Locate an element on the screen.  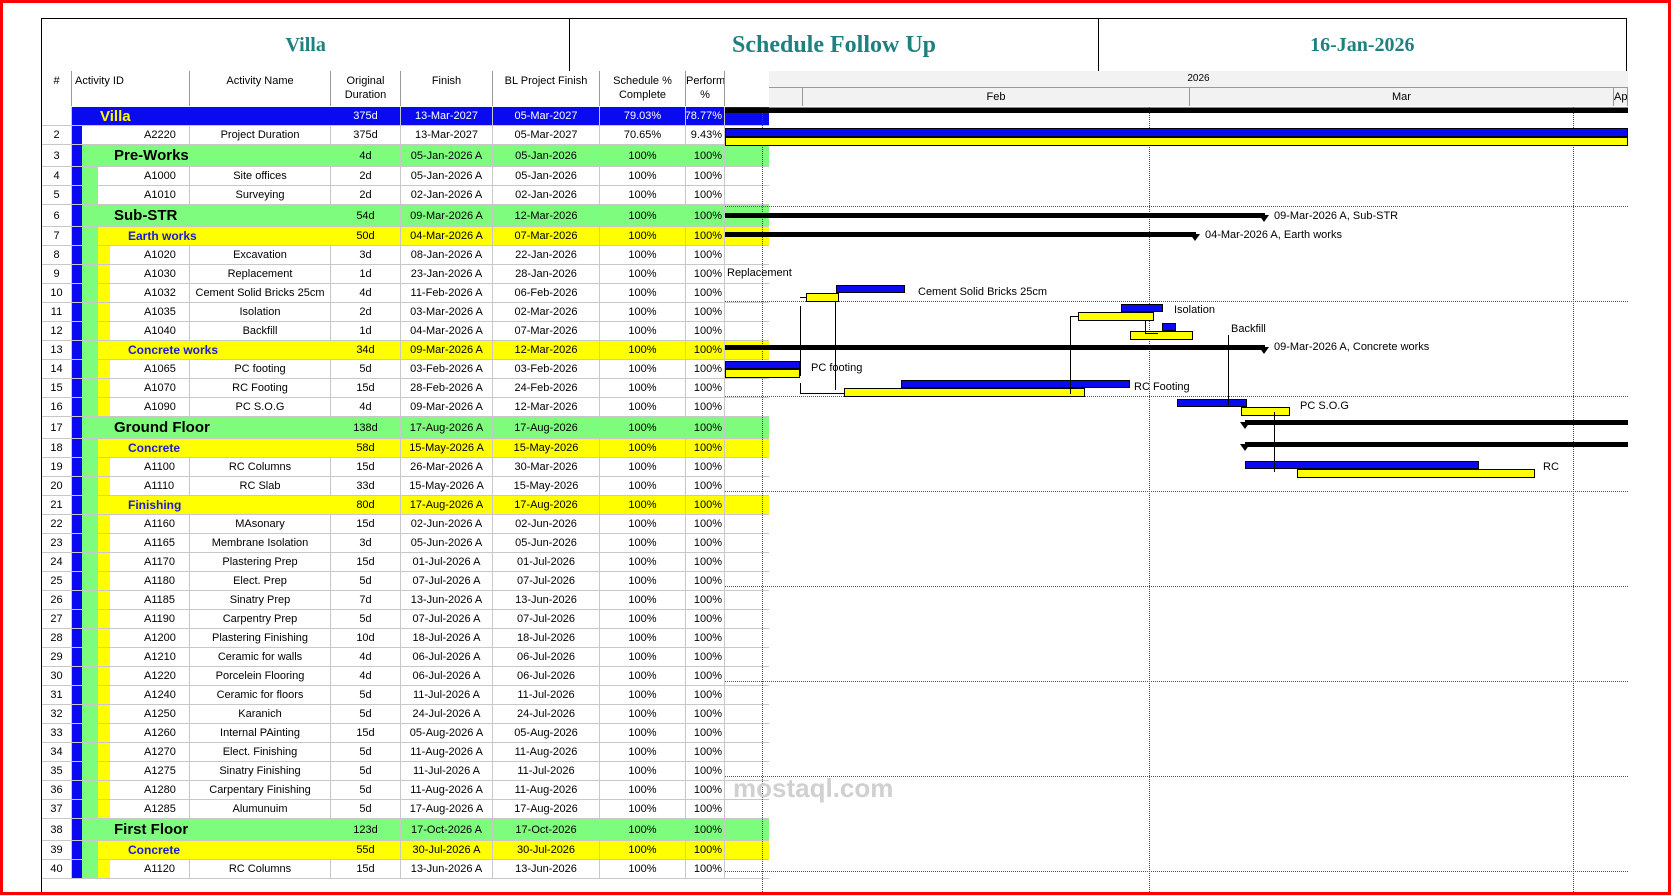
wbs-indent-strip is located at coordinates (77, 215).